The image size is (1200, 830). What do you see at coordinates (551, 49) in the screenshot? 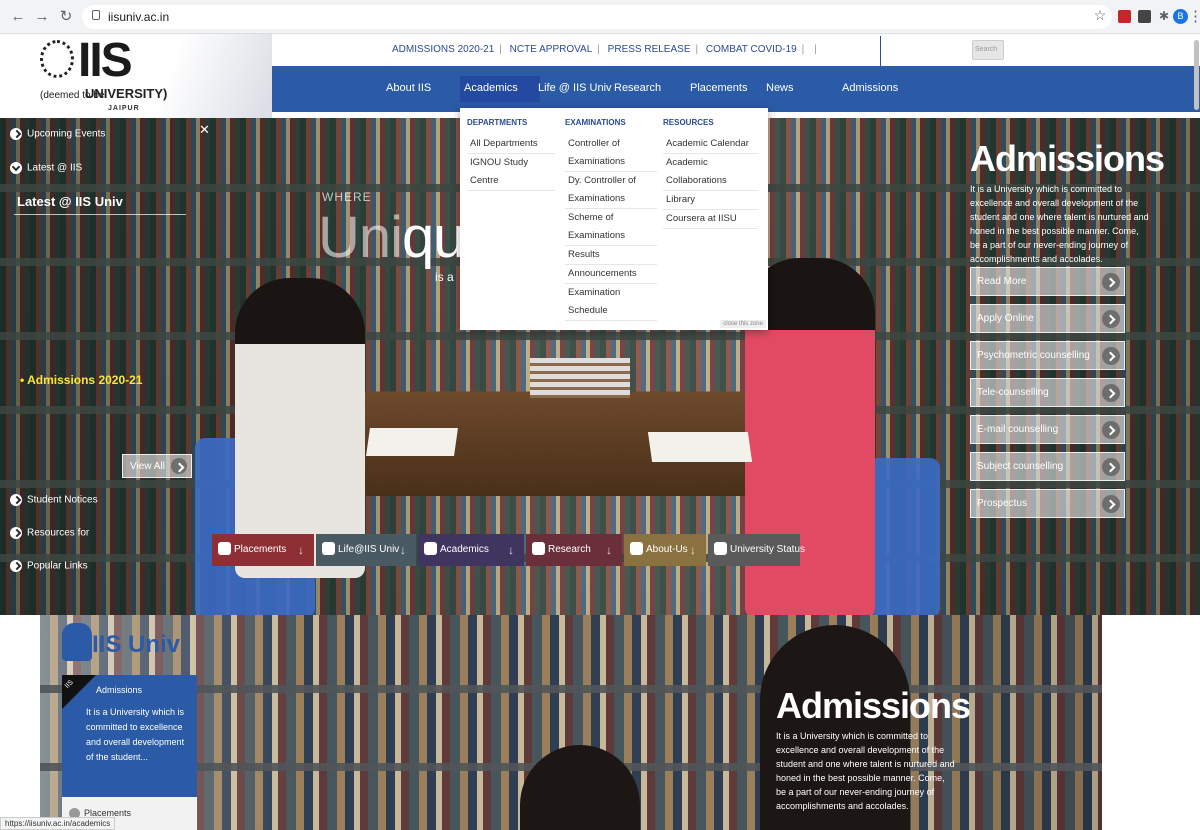
I see `top-link-ncte: NCTE APPROVAL` at bounding box center [551, 49].